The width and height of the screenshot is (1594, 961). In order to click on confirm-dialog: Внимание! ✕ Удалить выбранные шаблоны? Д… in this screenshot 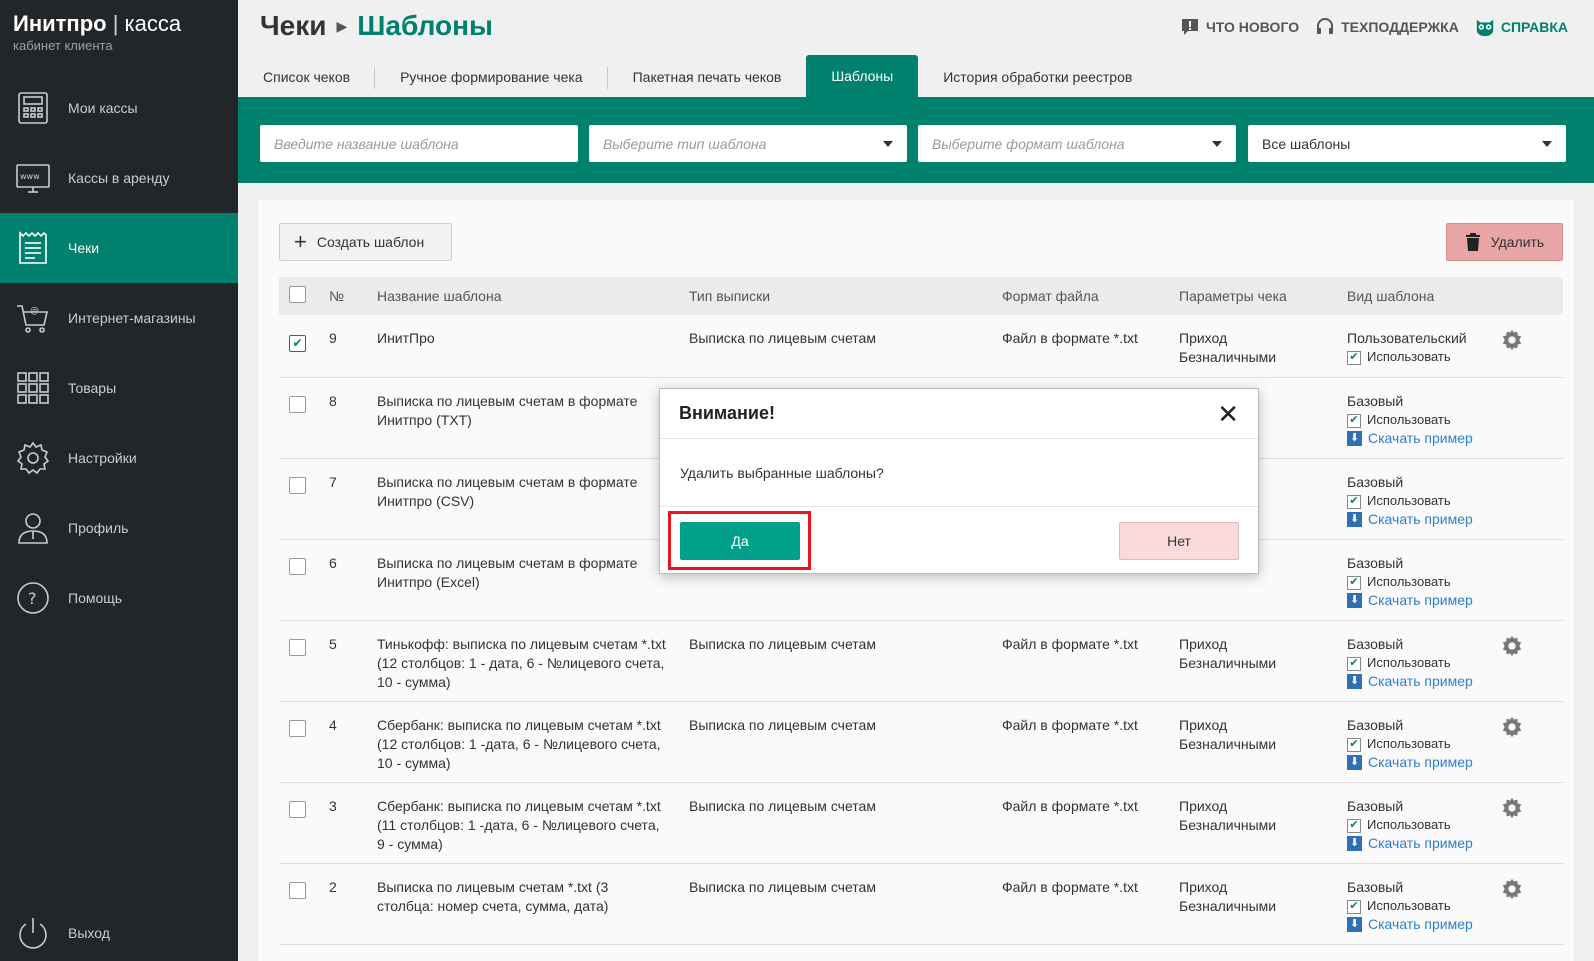, I will do `click(959, 481)`.